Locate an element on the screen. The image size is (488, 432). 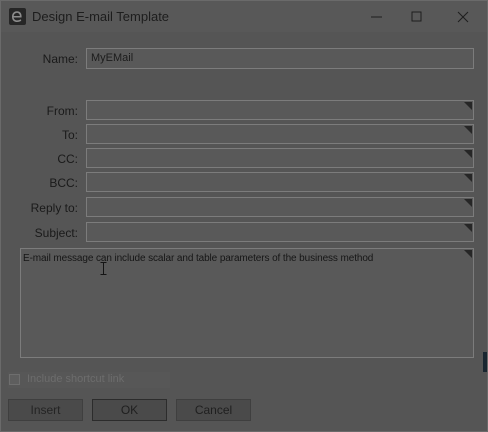
to-input is located at coordinates (280, 134).